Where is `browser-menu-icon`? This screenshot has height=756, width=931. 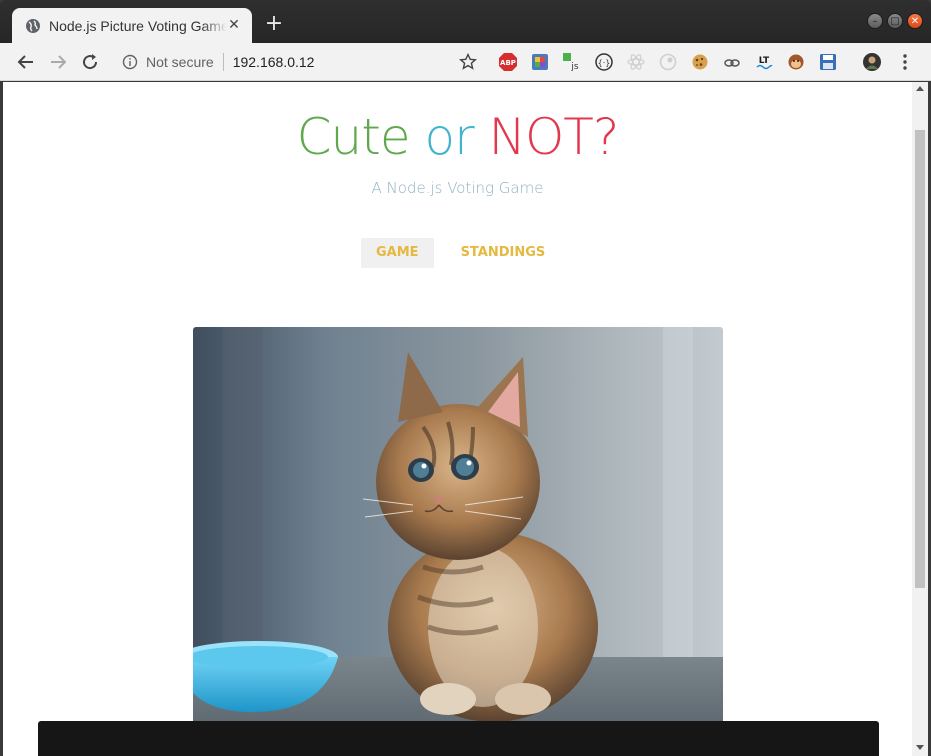
browser-menu-icon is located at coordinates (905, 62).